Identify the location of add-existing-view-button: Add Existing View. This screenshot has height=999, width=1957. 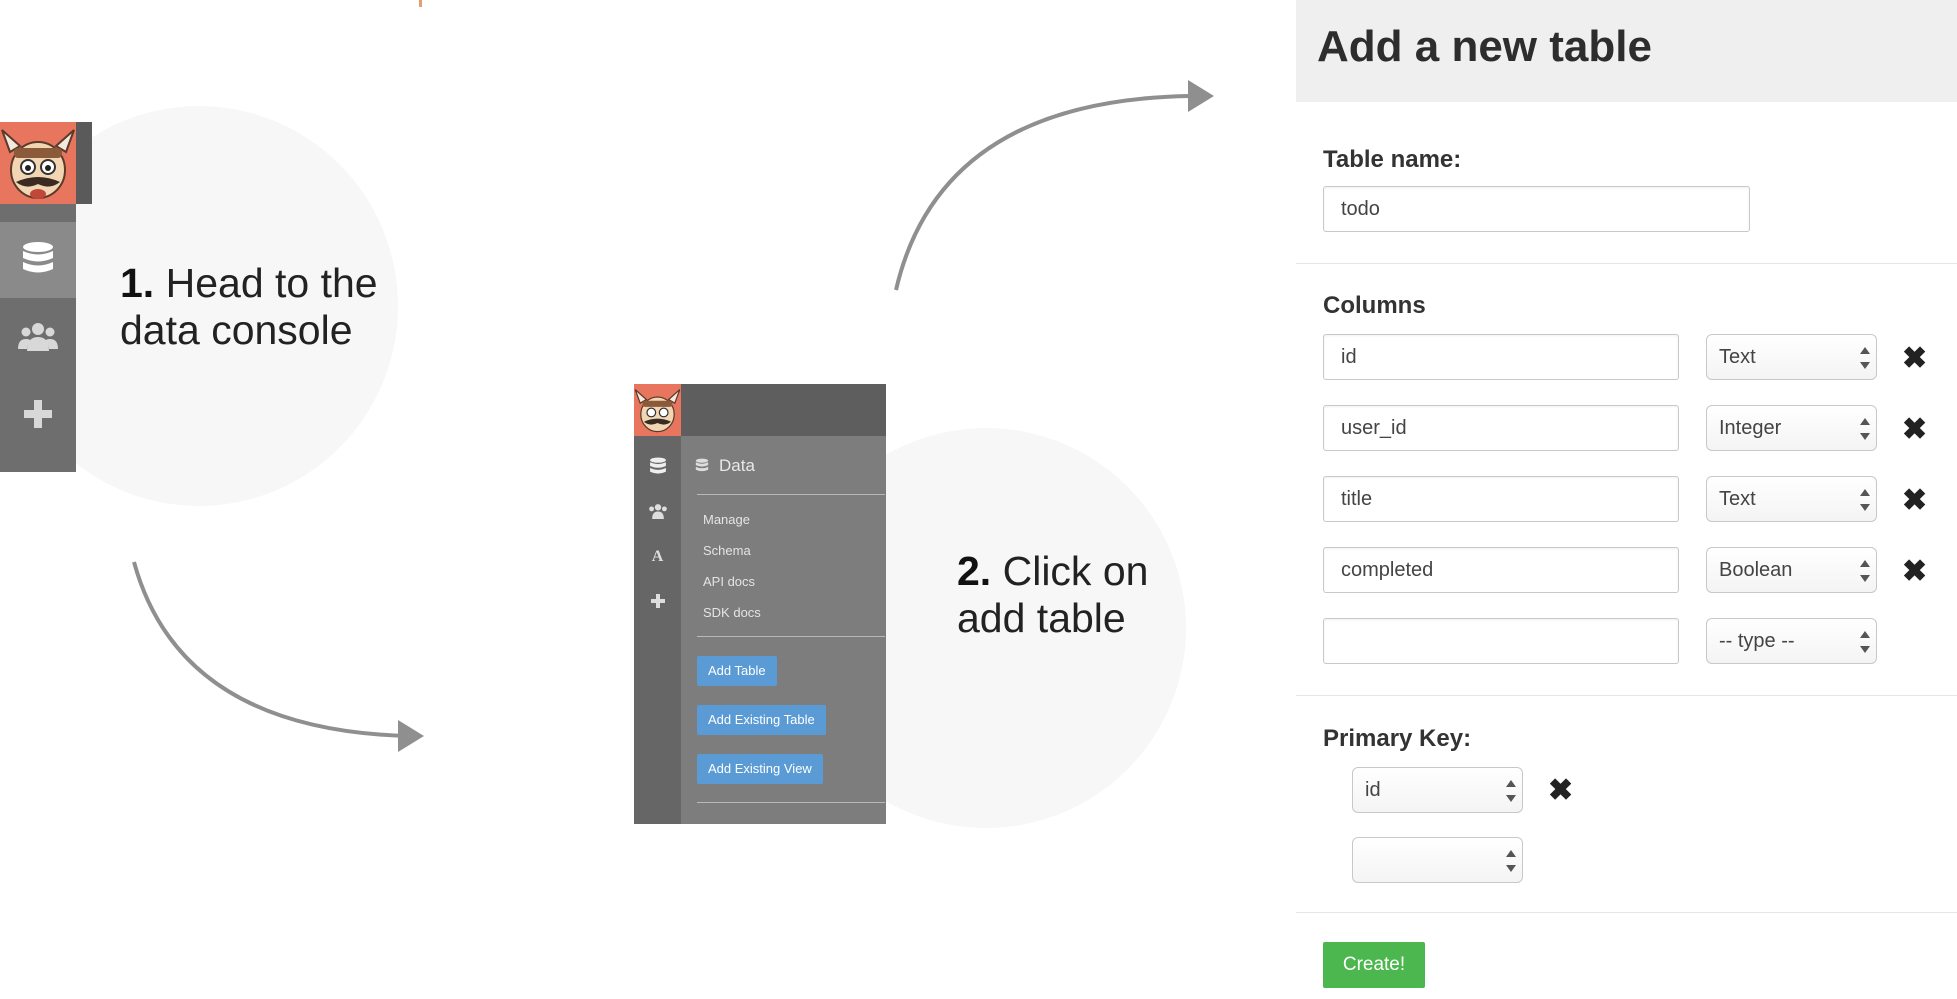
(760, 769).